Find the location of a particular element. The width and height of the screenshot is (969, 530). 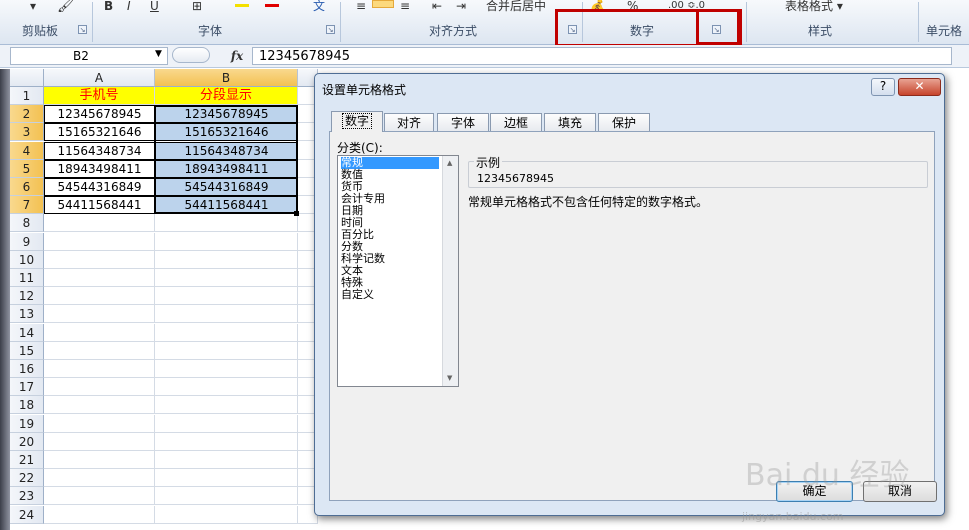

italic-icon: I is located at coordinates (129, 6).